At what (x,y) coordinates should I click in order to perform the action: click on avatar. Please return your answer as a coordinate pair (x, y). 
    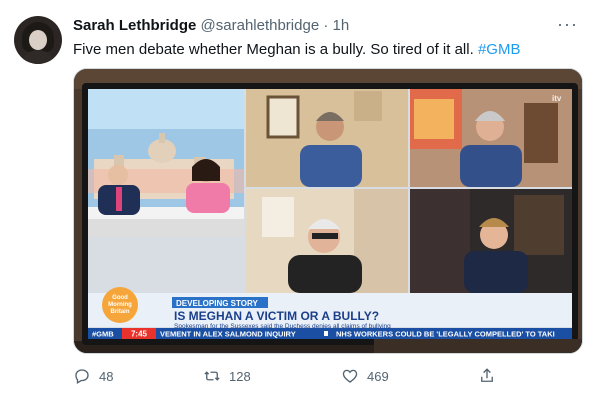
    Looking at the image, I should click on (38, 40).